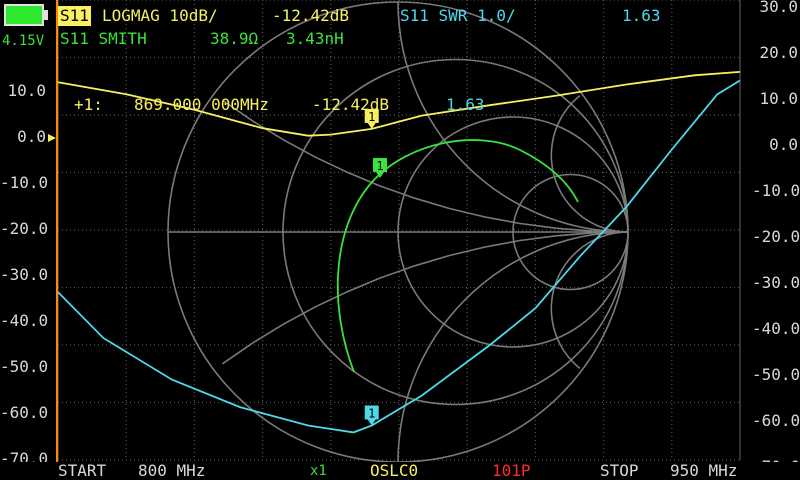  Describe the element at coordinates (201, 104) in the screenshot. I see `marker-frequency: 869.000 000MHz` at that location.